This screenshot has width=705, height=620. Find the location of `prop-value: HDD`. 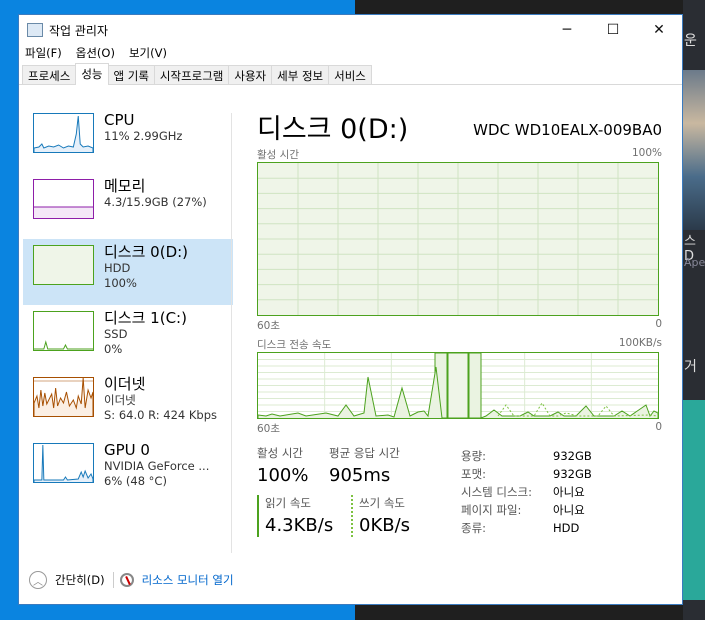

prop-value: HDD is located at coordinates (566, 528).